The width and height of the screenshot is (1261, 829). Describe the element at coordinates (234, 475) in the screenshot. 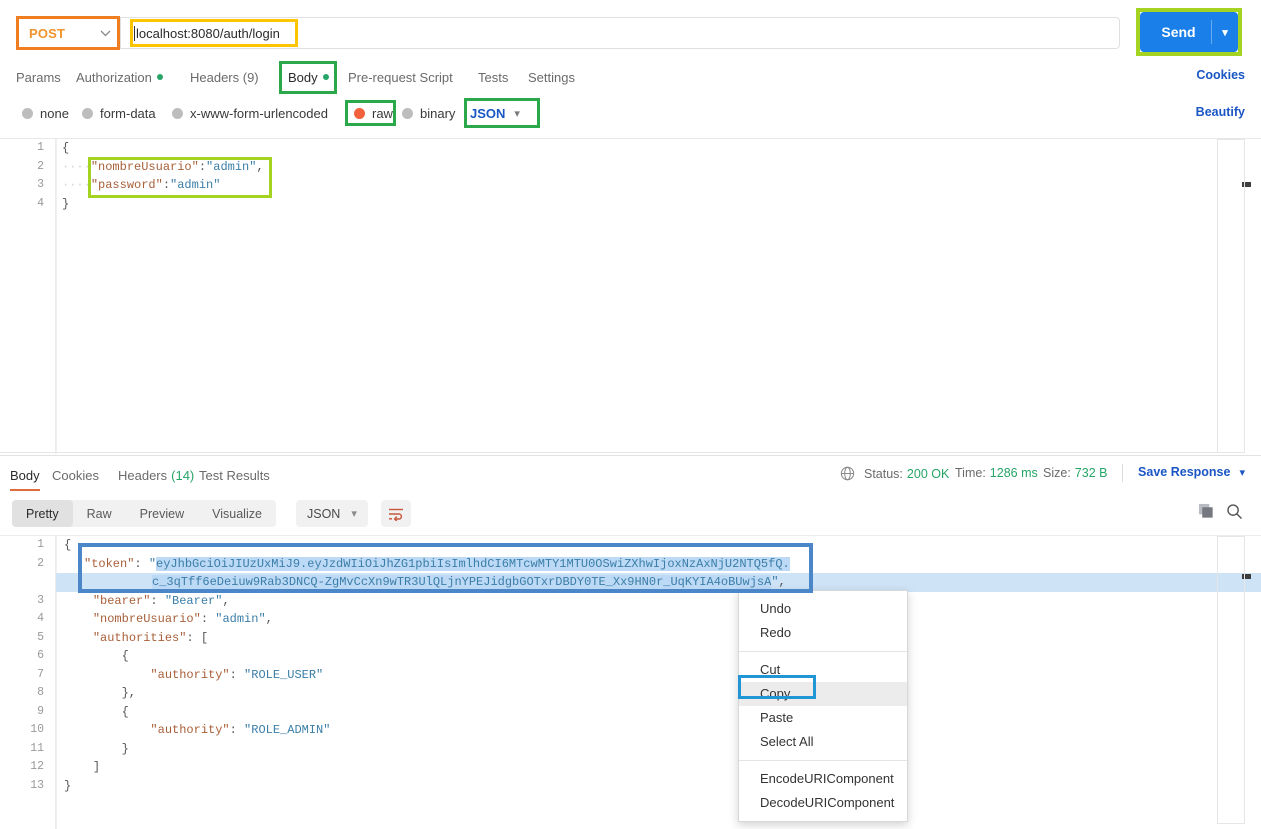

I see `response-tab-test-results: Test Results` at that location.